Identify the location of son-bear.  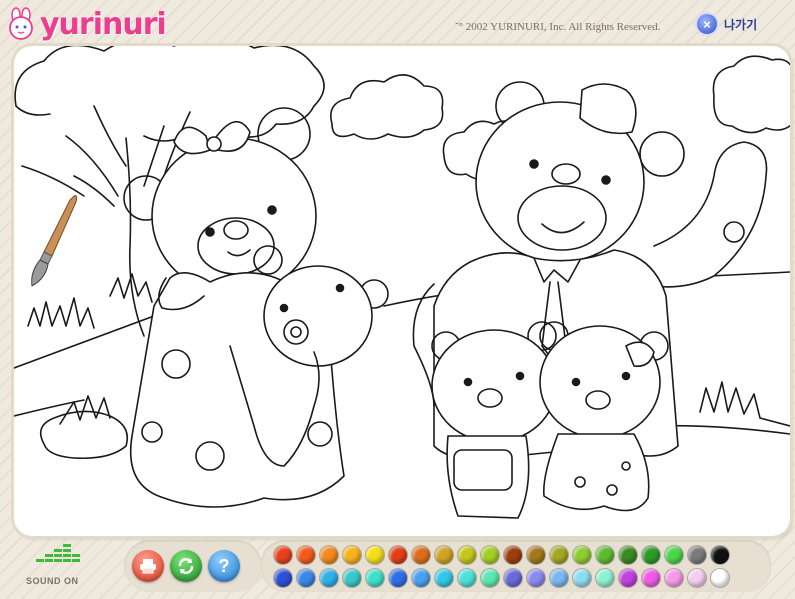
(494, 420).